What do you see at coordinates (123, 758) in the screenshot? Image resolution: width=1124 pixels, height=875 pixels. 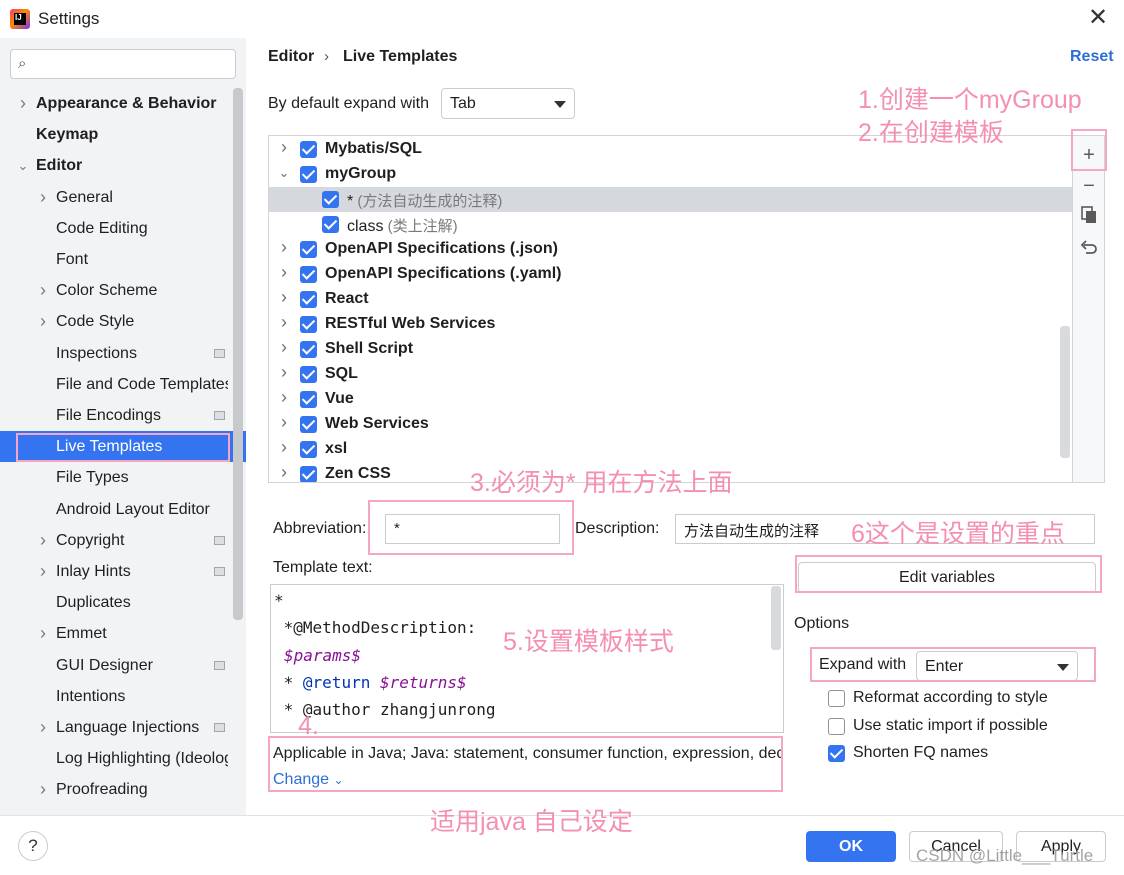 I see `sidebar-item-log-highlighting-ideolog: Log Highlighting (Ideolog)` at bounding box center [123, 758].